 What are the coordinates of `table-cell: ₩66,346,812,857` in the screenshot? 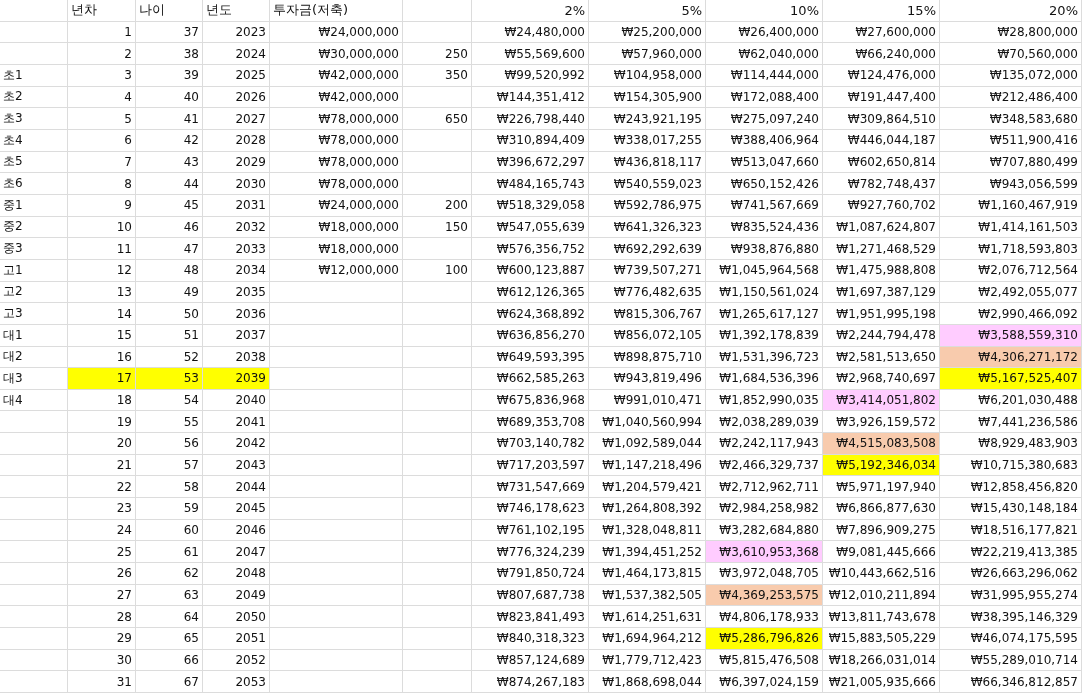 It's located at (1011, 682).